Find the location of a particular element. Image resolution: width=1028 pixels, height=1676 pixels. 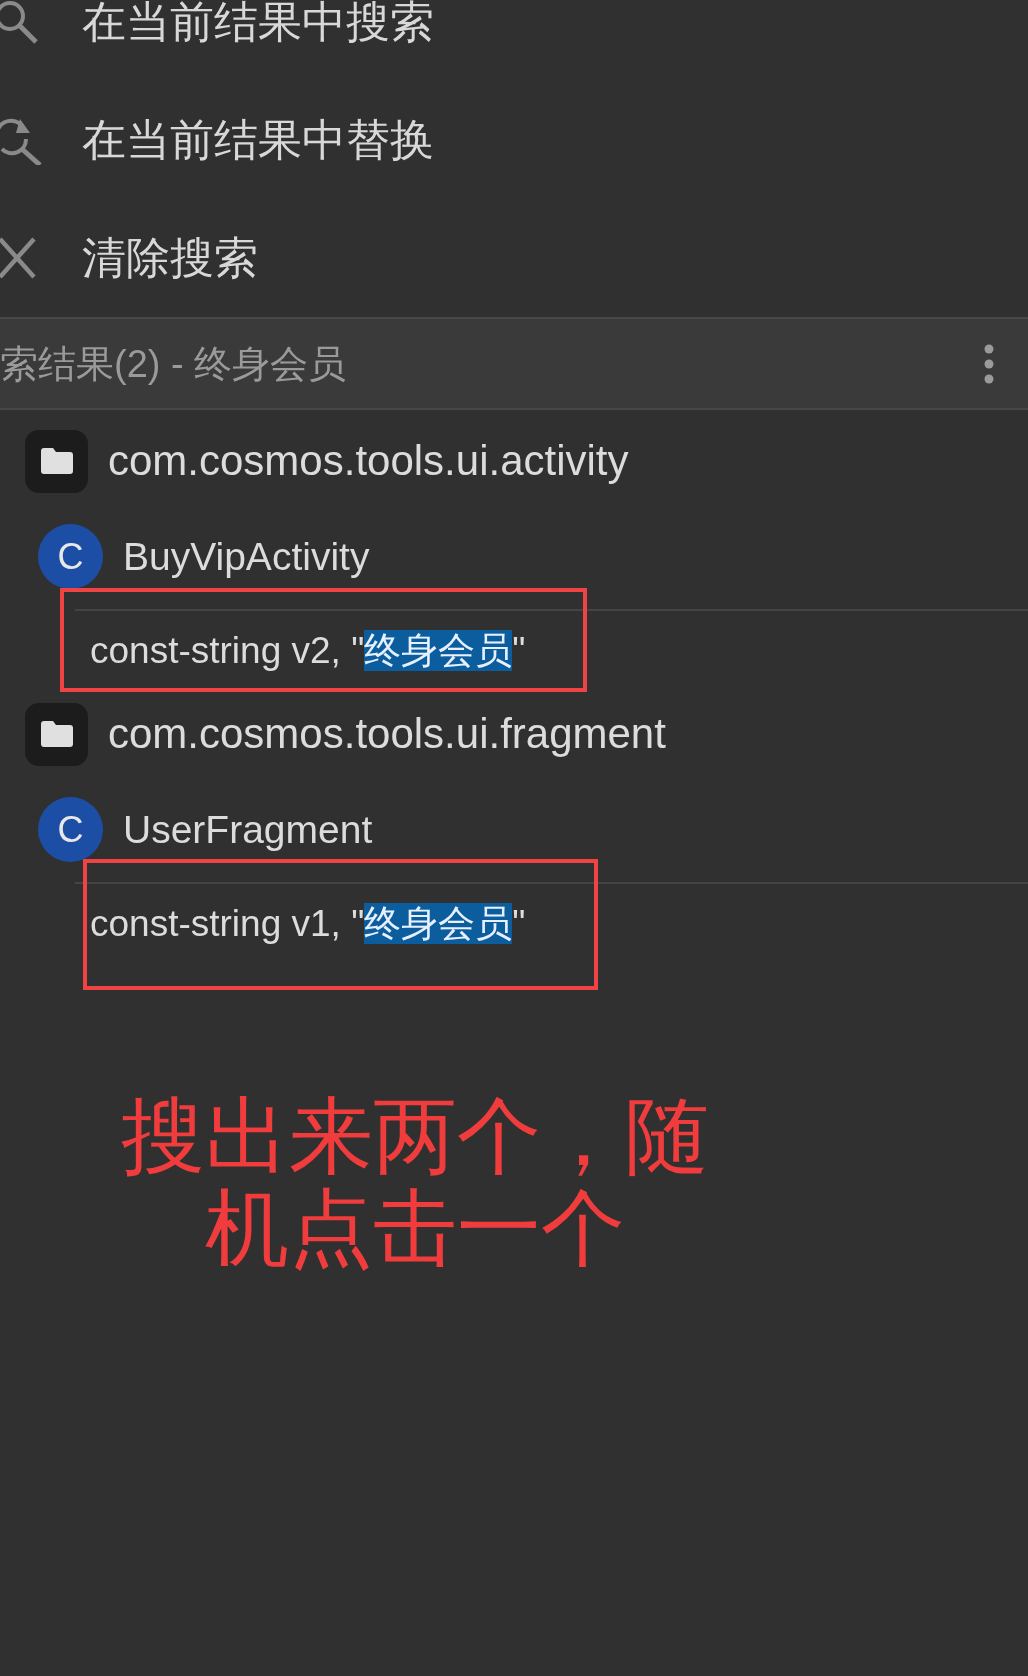

search-icon is located at coordinates (20, 22).